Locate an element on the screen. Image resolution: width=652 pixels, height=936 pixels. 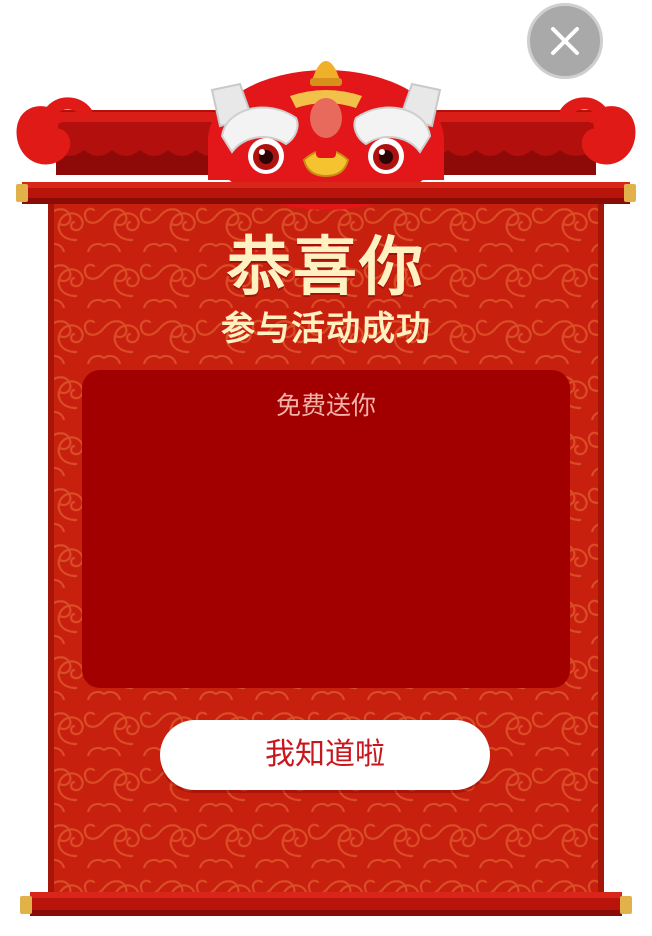
close-icon is located at coordinates (565, 41).